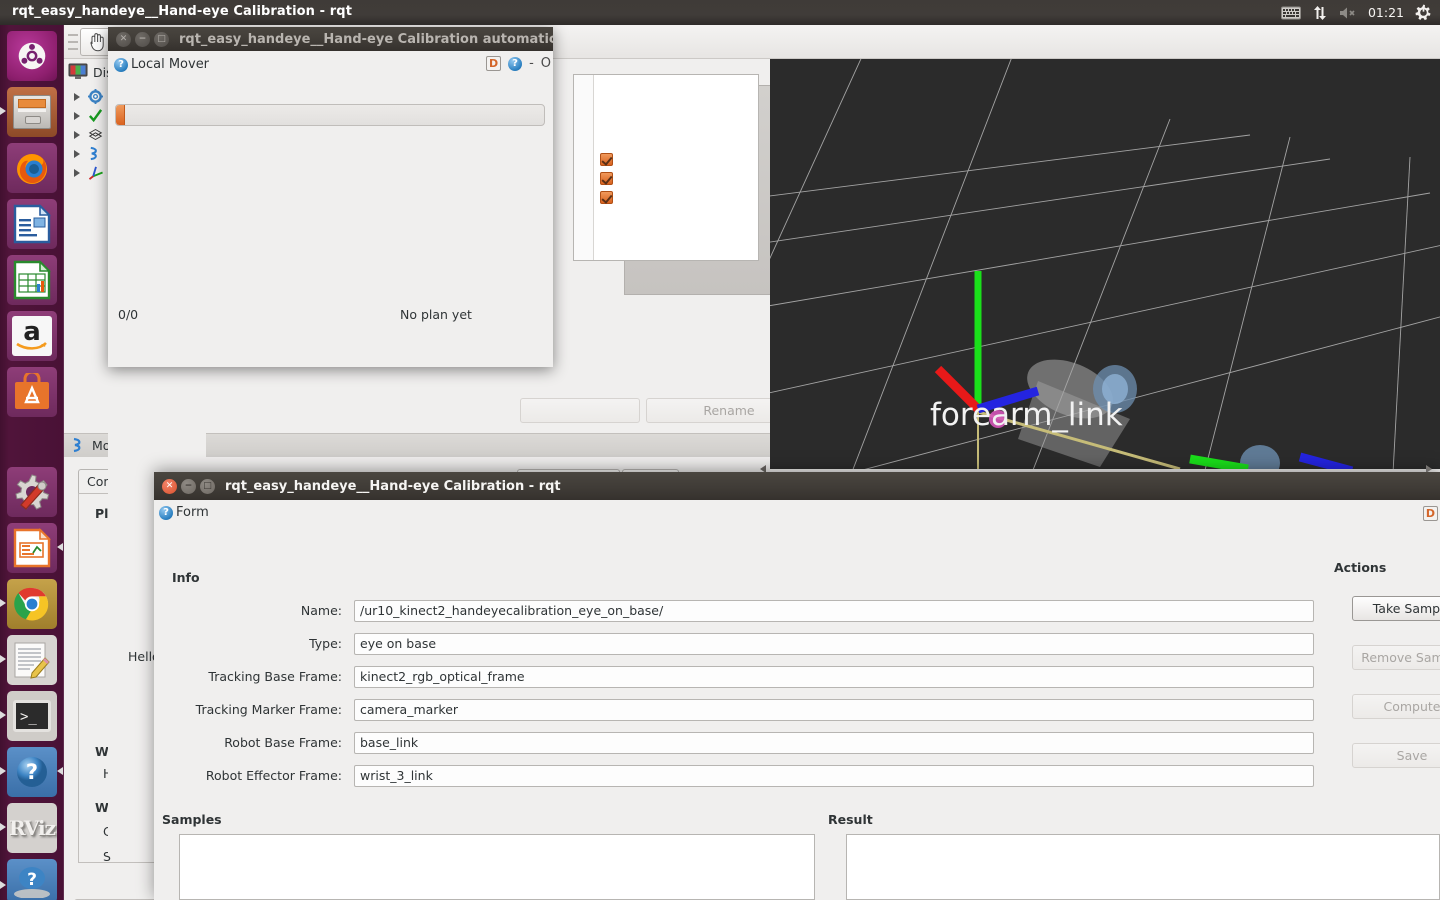 The image size is (1440, 900). Describe the element at coordinates (32, 492) in the screenshot. I see `launcher-item-system-settings` at that location.